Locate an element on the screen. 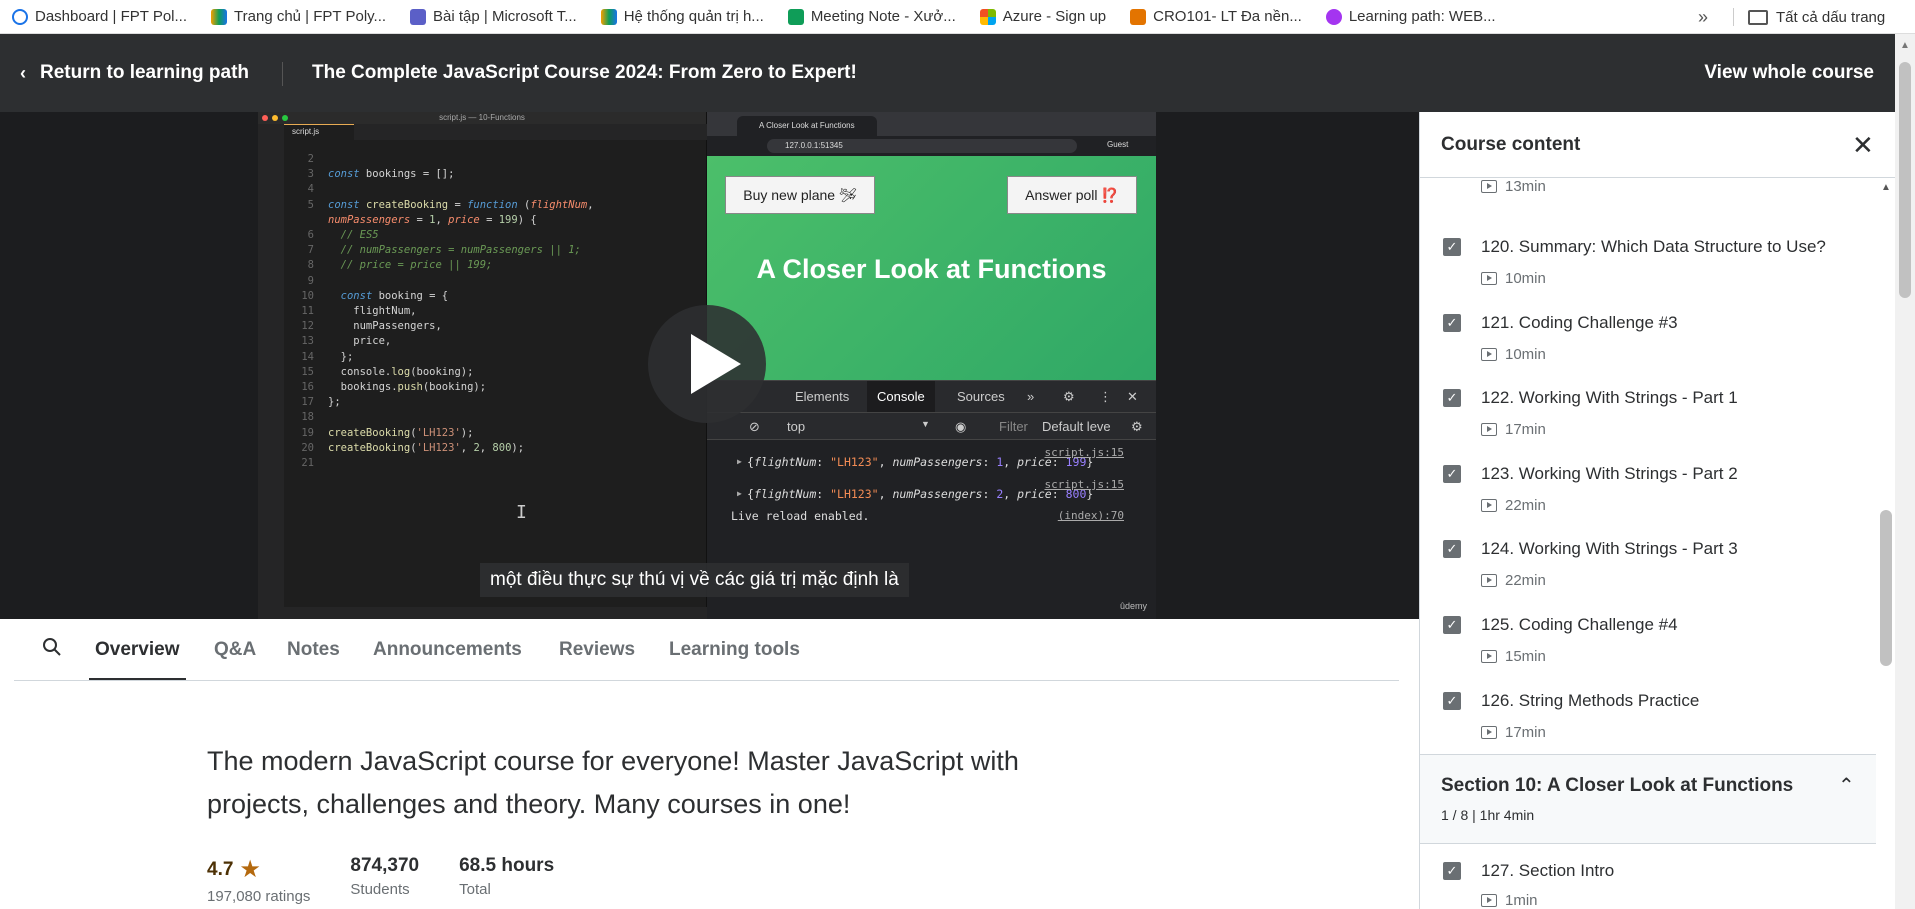  editor-activity-bar is located at coordinates (271, 371).